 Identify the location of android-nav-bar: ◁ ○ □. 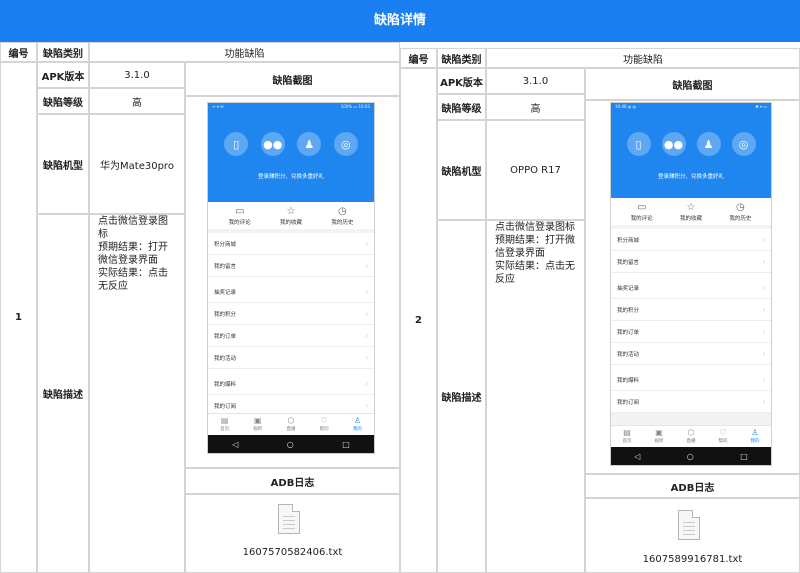
(291, 444).